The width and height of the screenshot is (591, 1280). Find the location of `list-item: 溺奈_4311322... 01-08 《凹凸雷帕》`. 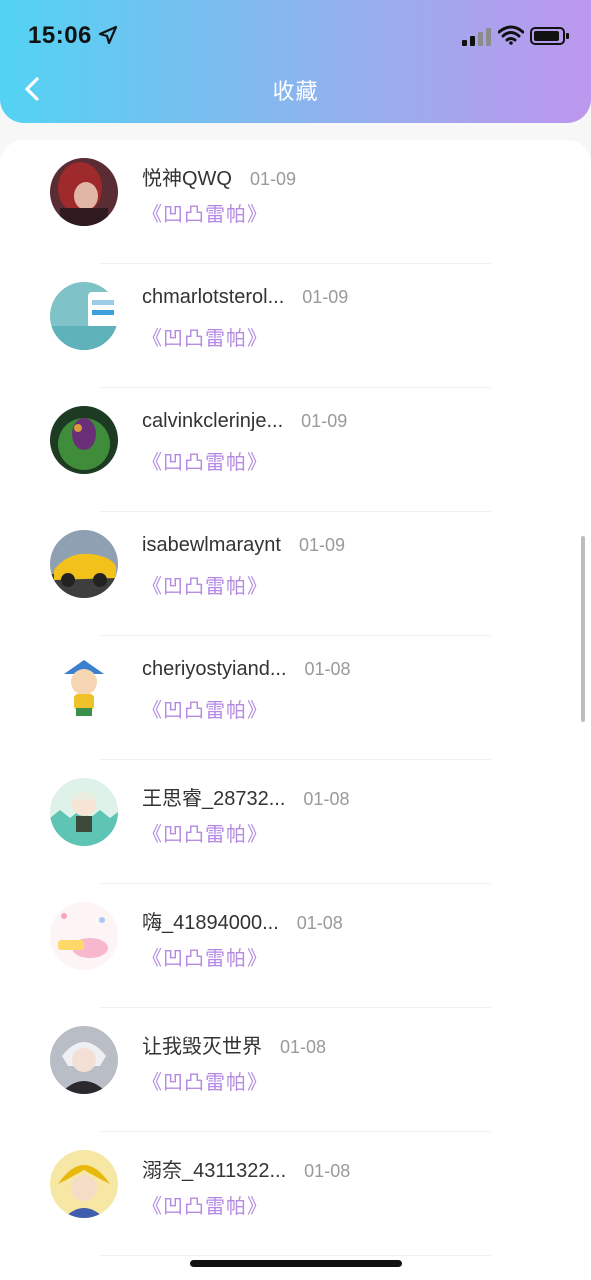

list-item: 溺奈_4311322... 01-08 《凹凸雷帕》 is located at coordinates (295, 1194).